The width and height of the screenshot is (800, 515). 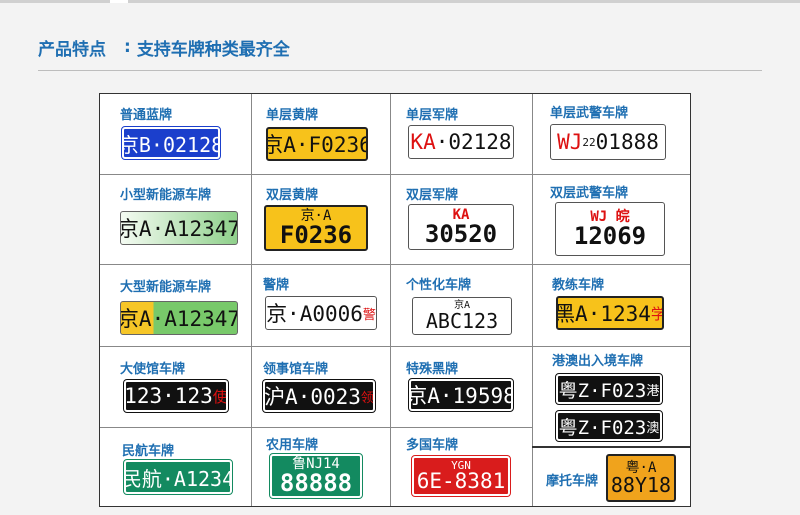 I want to click on plate-label: 农用车牌, so click(x=292, y=445).